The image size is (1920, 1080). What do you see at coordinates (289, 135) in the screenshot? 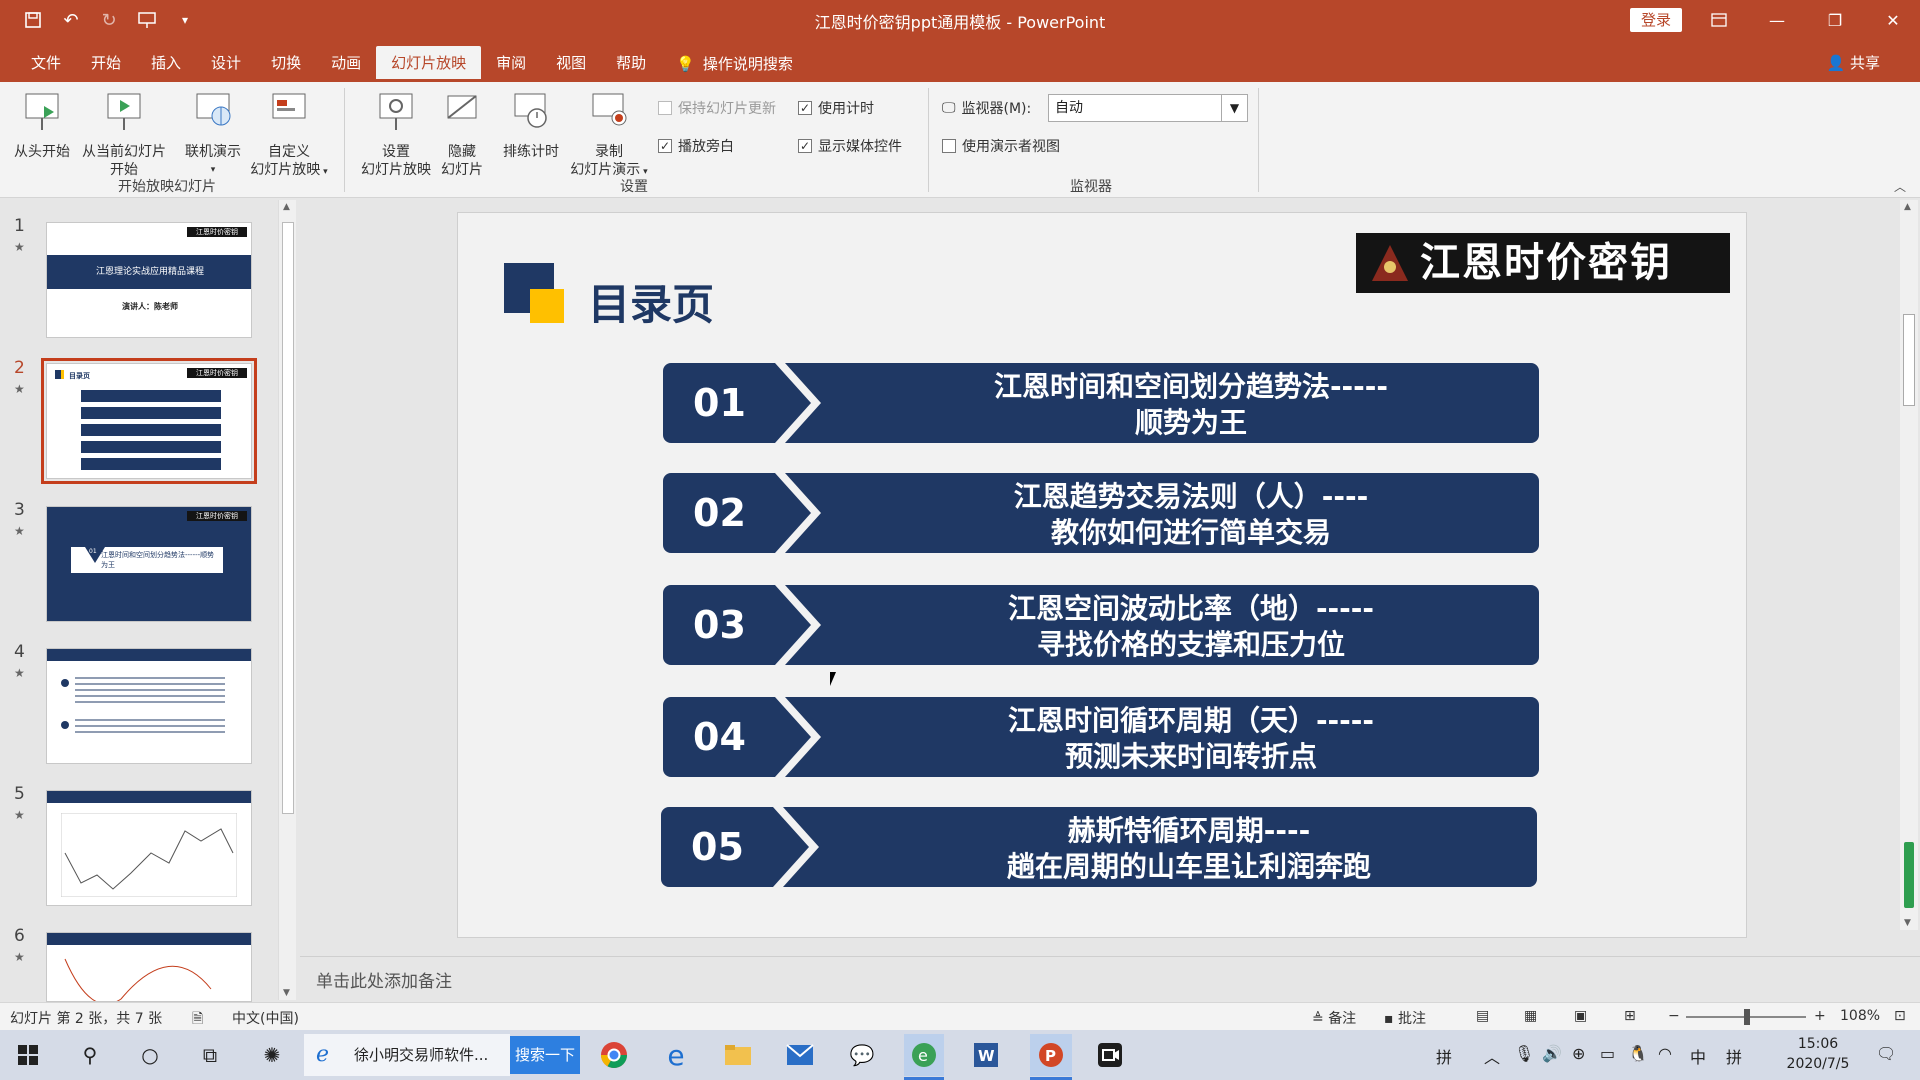
I see `custom-show-button: 自定义 幻灯片放映 ▾` at bounding box center [289, 135].